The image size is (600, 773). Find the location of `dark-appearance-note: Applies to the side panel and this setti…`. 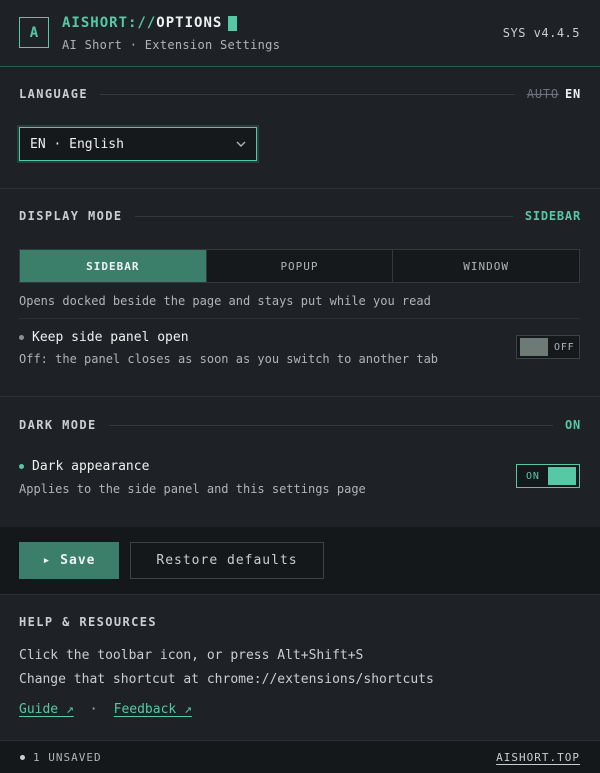

dark-appearance-note: Applies to the side panel and this setti… is located at coordinates (192, 489).